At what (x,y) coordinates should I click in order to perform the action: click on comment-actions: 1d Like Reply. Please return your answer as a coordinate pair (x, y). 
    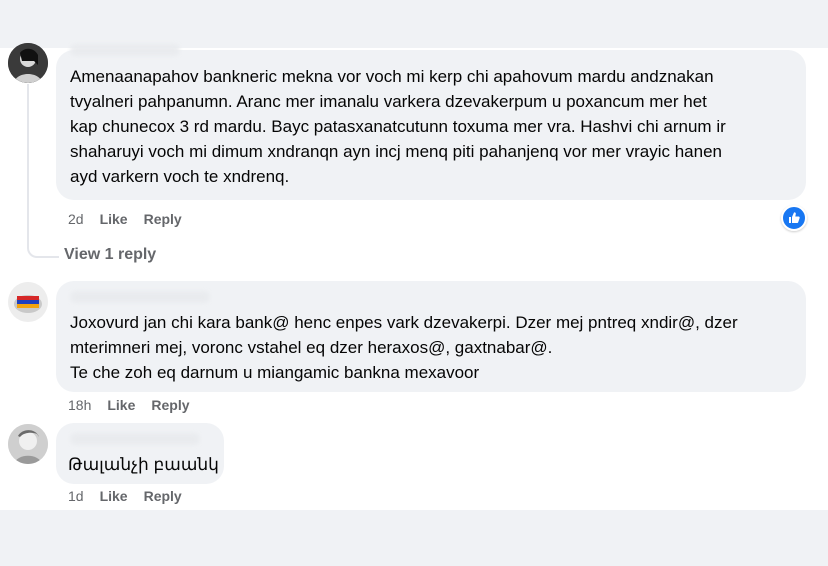
    Looking at the image, I should click on (125, 496).